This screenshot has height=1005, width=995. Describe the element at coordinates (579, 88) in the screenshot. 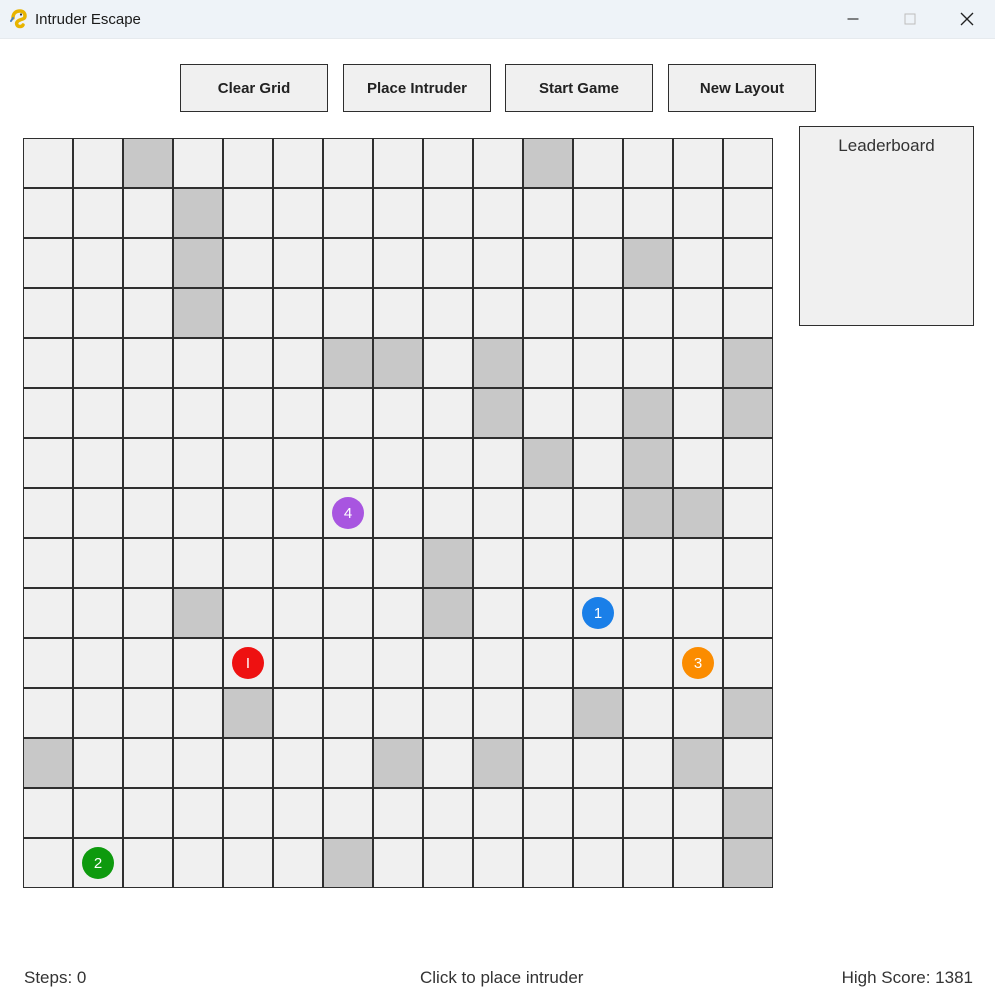

I see `start-game-button: Start Game` at that location.